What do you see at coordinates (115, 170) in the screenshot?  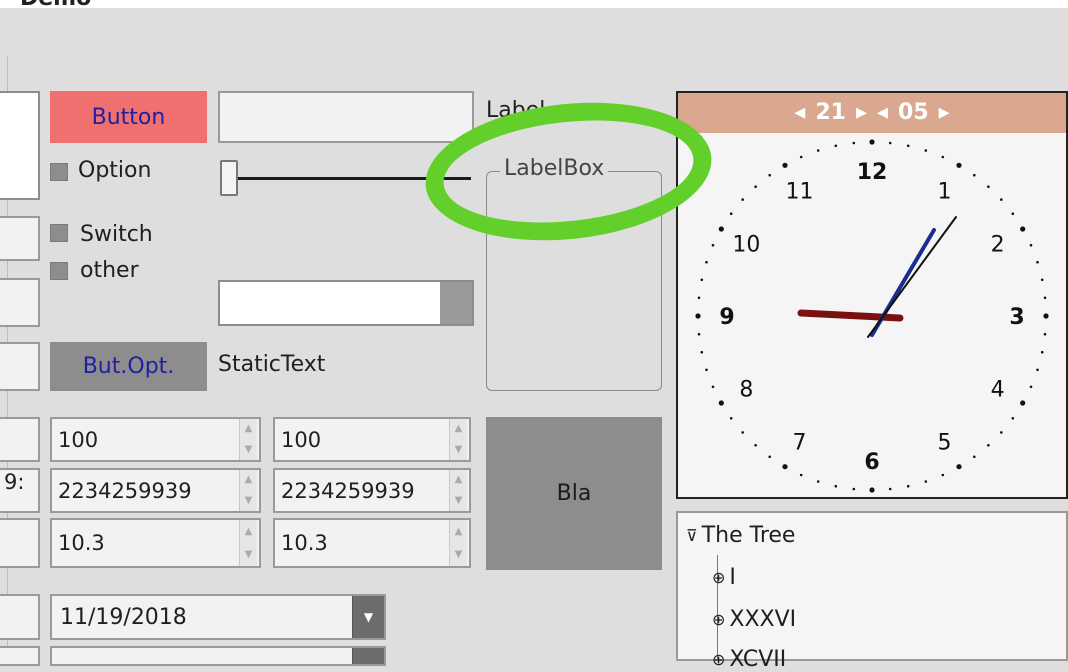 I see `option-label: Option` at bounding box center [115, 170].